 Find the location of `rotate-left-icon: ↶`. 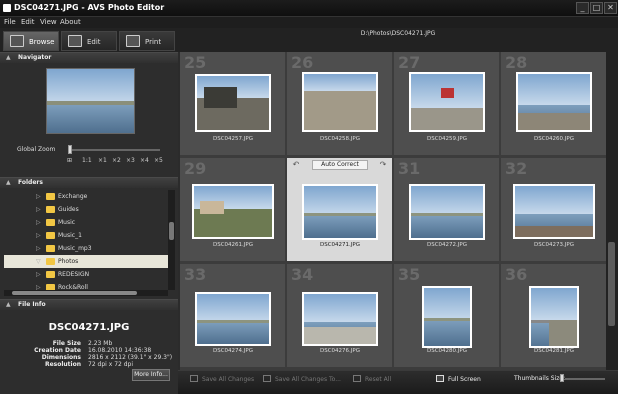

rotate-left-icon: ↶ is located at coordinates (296, 165).